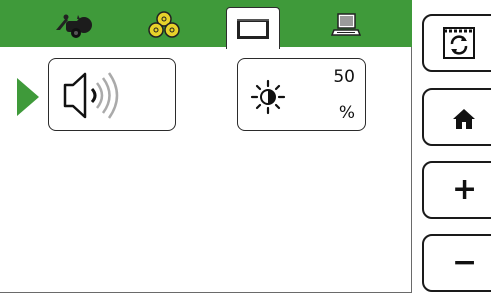 This screenshot has height=294, width=491. I want to click on round-baler-icon, so click(74, 26).